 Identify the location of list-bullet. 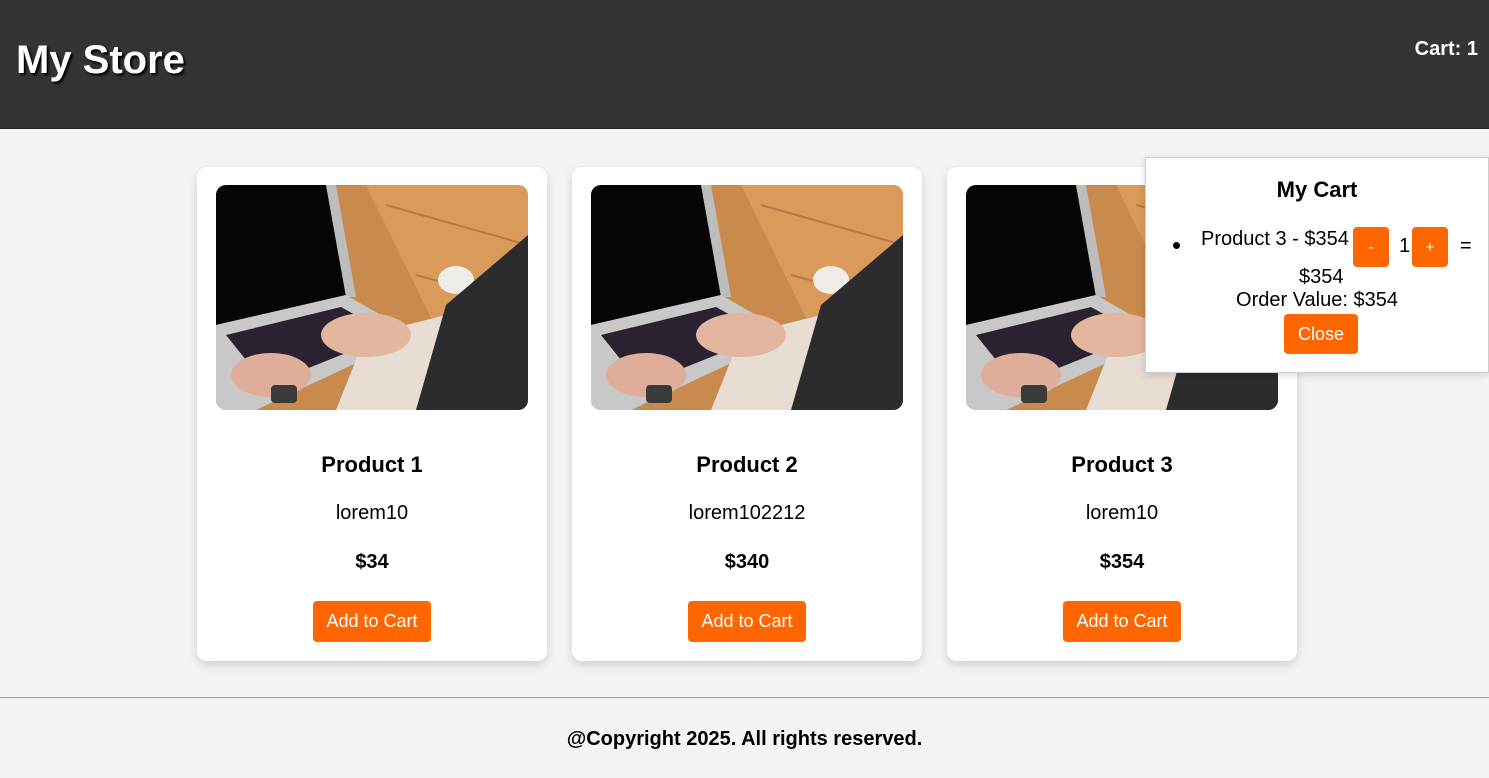
(1176, 245).